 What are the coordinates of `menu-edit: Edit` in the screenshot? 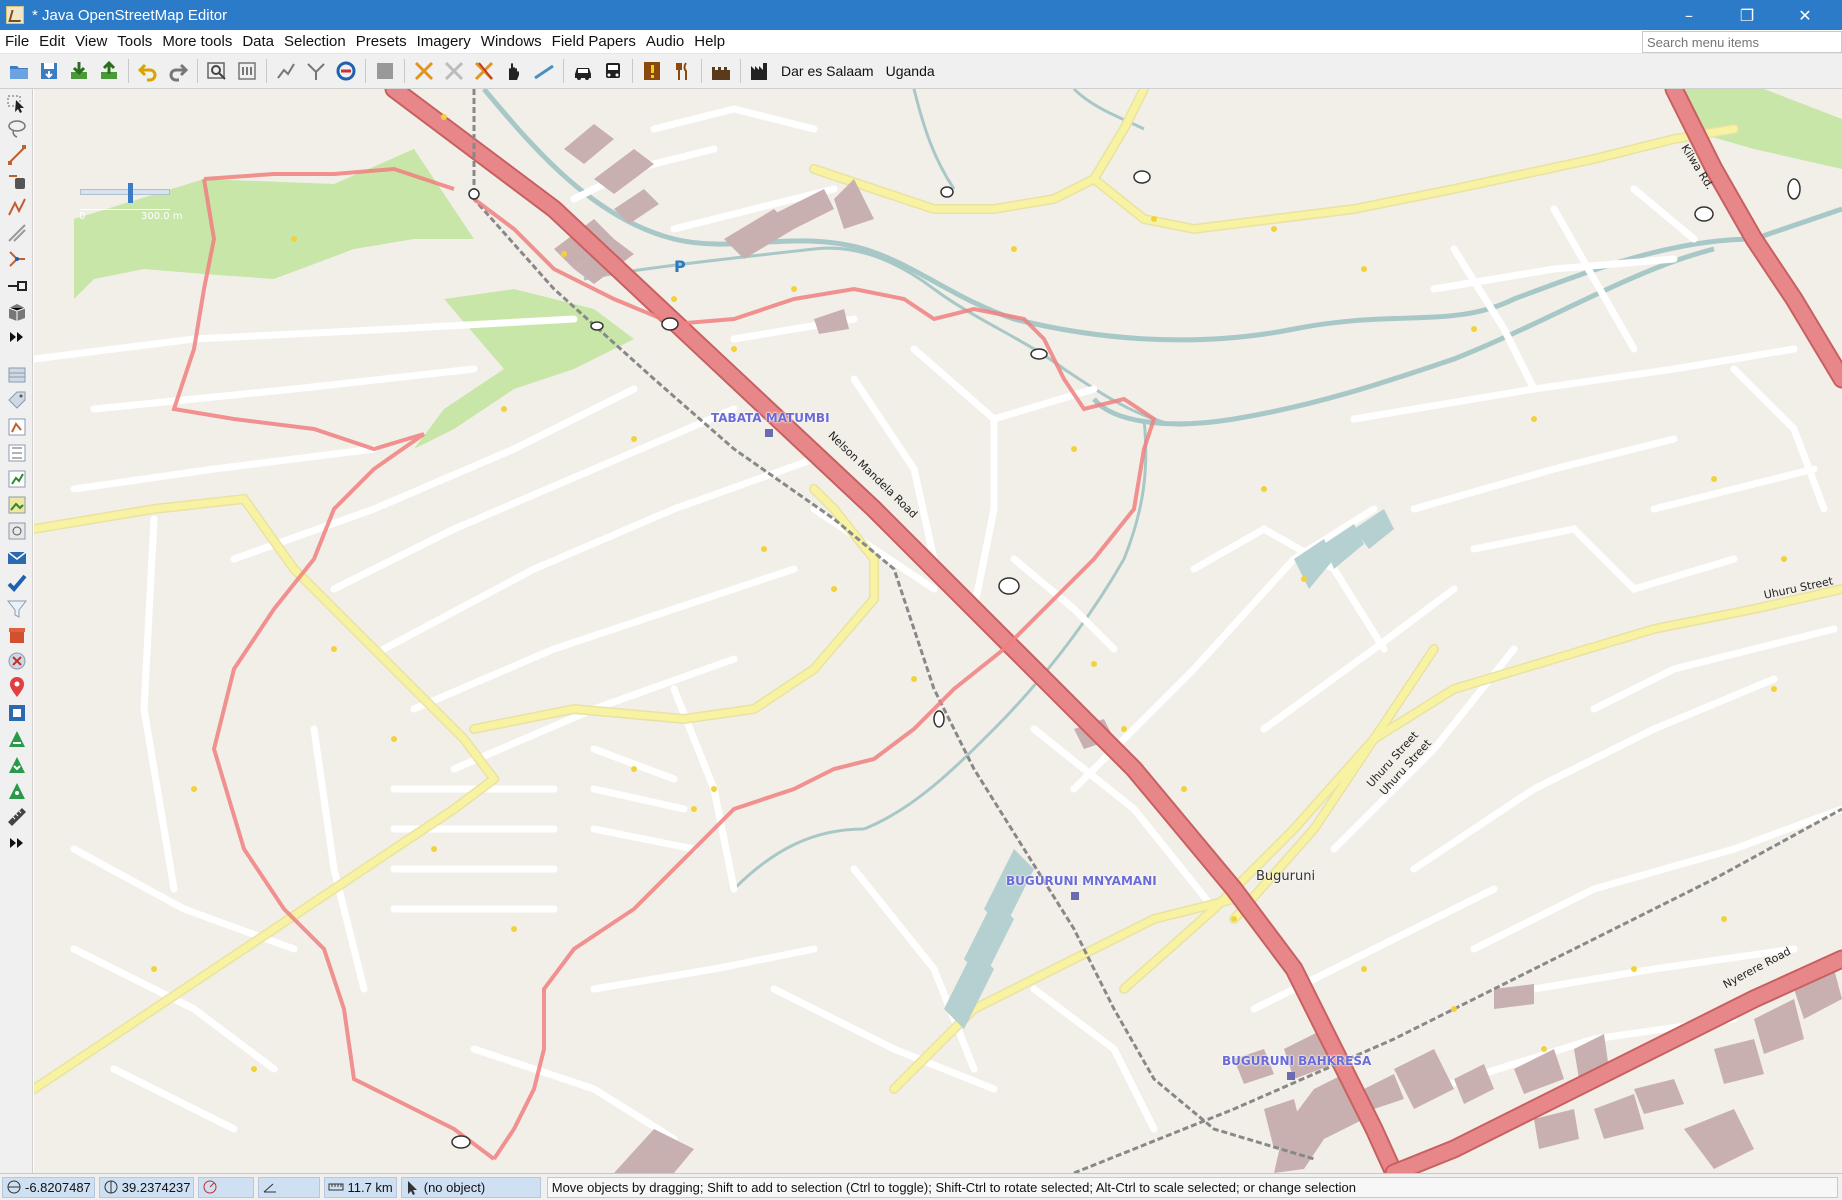 It's located at (52, 42).